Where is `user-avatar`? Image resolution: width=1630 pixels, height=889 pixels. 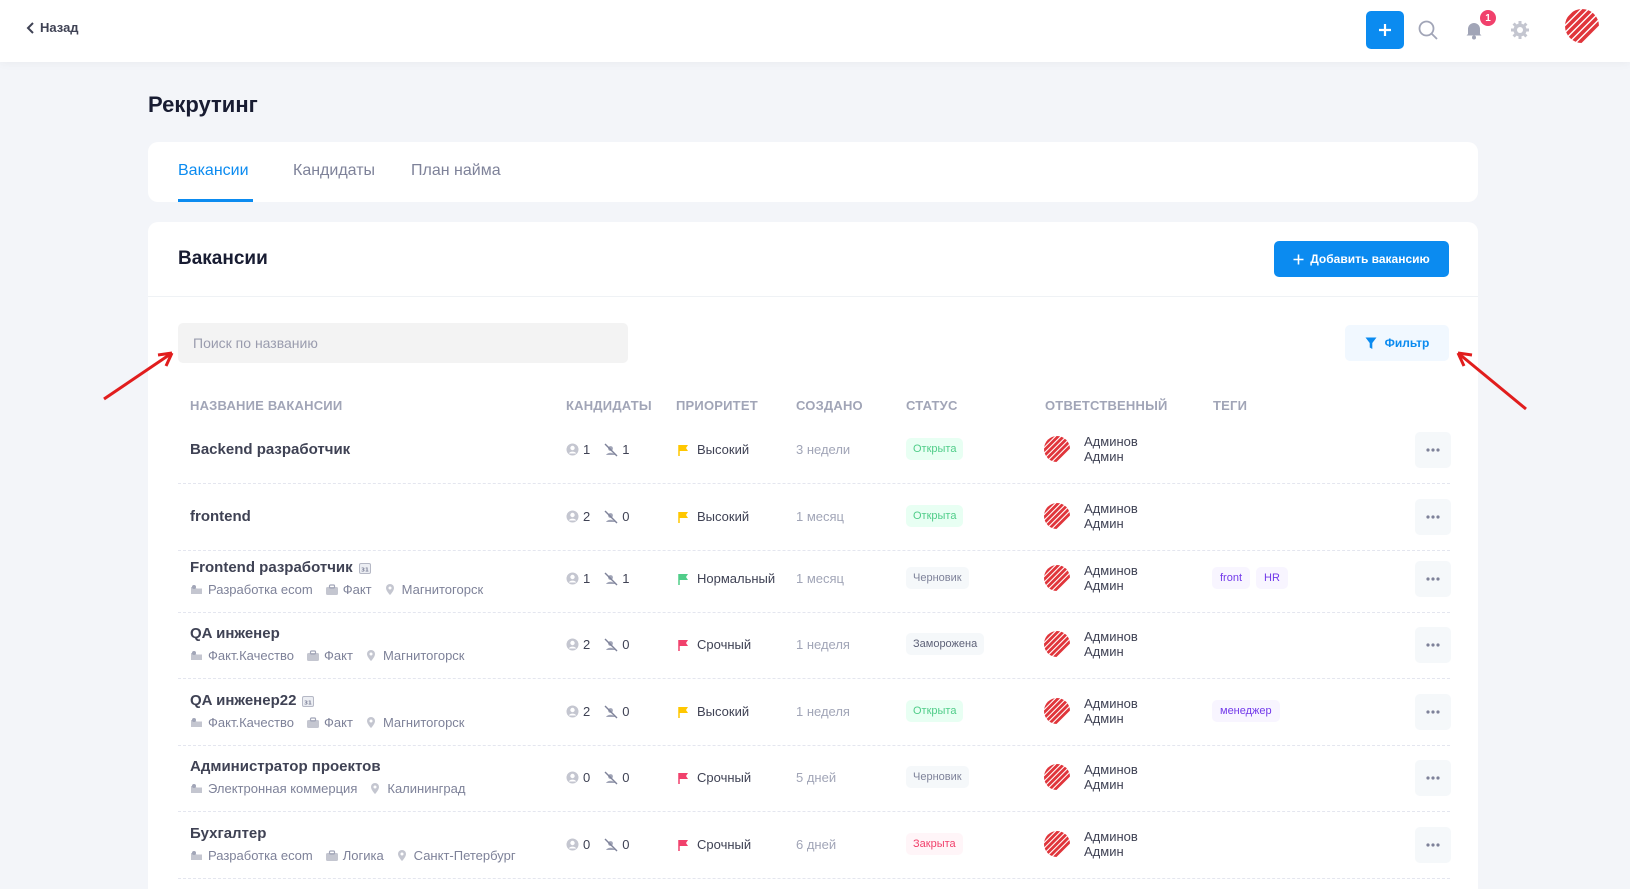
user-avatar is located at coordinates (1582, 26).